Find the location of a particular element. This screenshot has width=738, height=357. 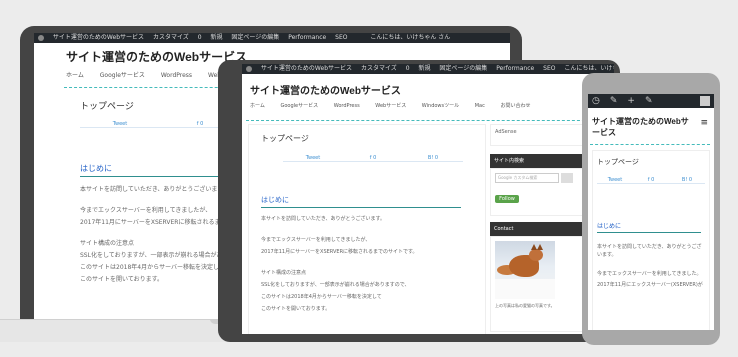

fox-photo is located at coordinates (525, 270).